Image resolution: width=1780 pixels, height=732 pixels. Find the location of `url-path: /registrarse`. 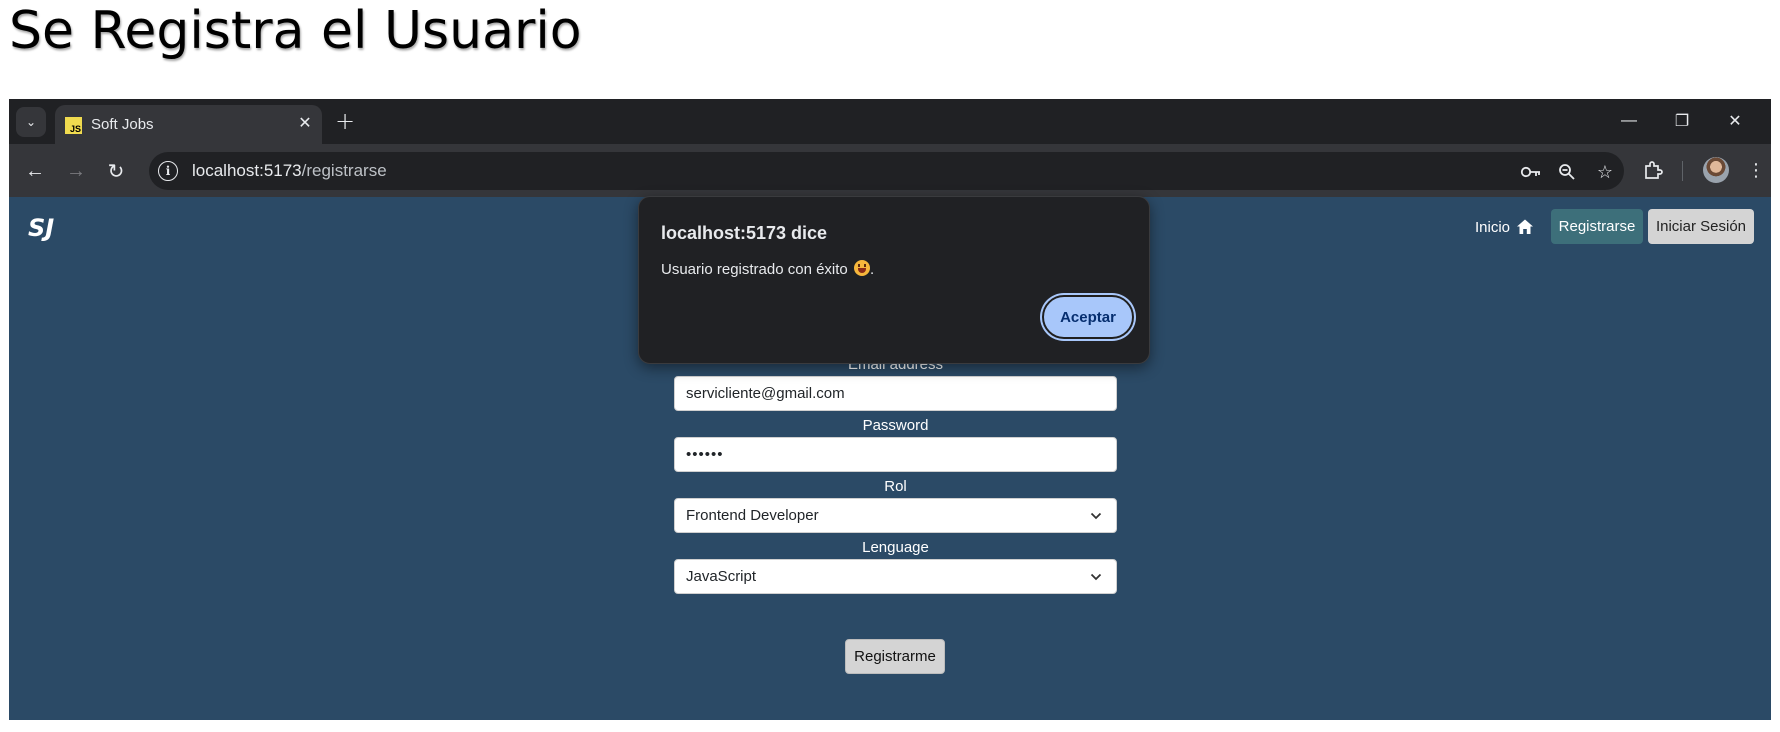

url-path: /registrarse is located at coordinates (344, 170).